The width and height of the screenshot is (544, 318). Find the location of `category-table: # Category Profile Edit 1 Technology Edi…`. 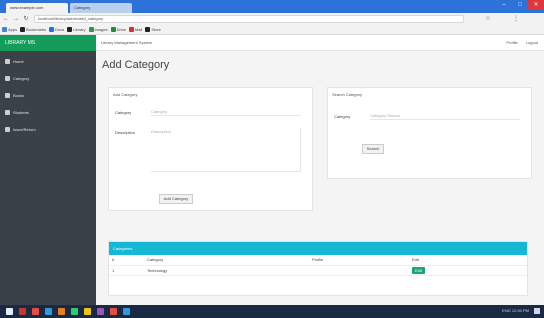

category-table: # Category Profile Edit 1 Technology Edi… is located at coordinates (318, 265).